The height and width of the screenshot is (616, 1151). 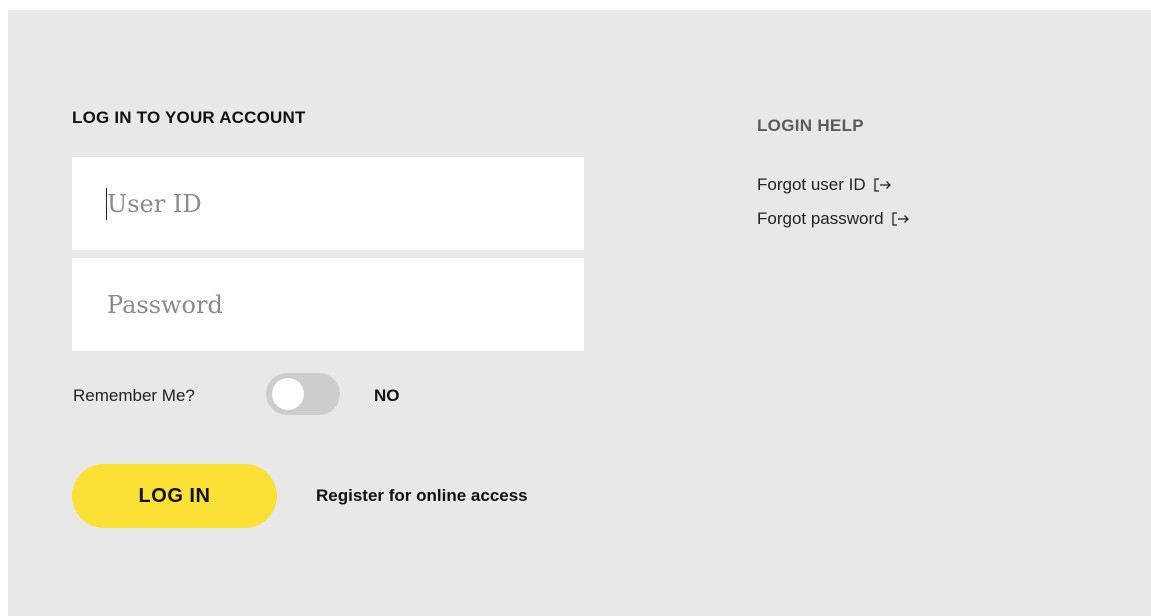 I want to click on toggle-knob, so click(x=288, y=394).